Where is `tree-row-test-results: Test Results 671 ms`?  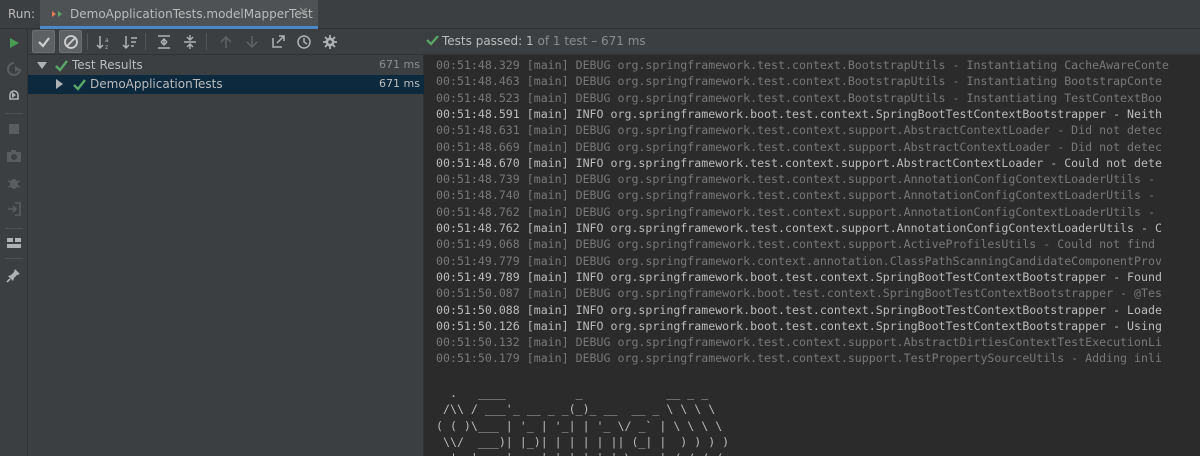 tree-row-test-results: Test Results 671 ms is located at coordinates (226, 65).